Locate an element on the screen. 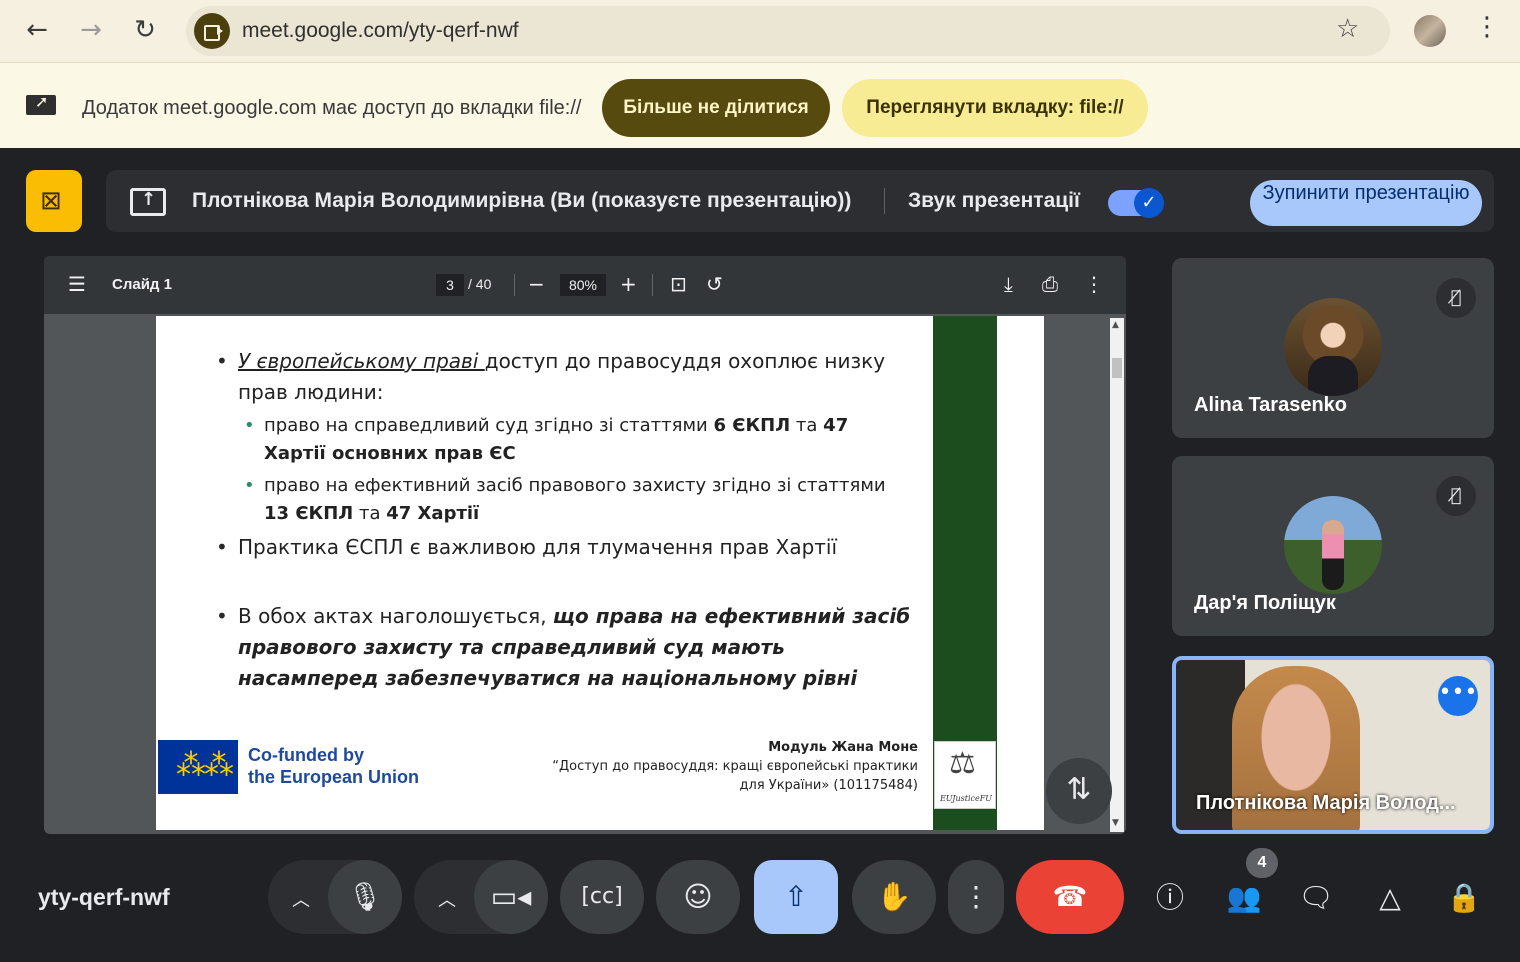 Image resolution: width=1520 pixels, height=962 pixels. emoji-icon: ☺ is located at coordinates (698, 896).